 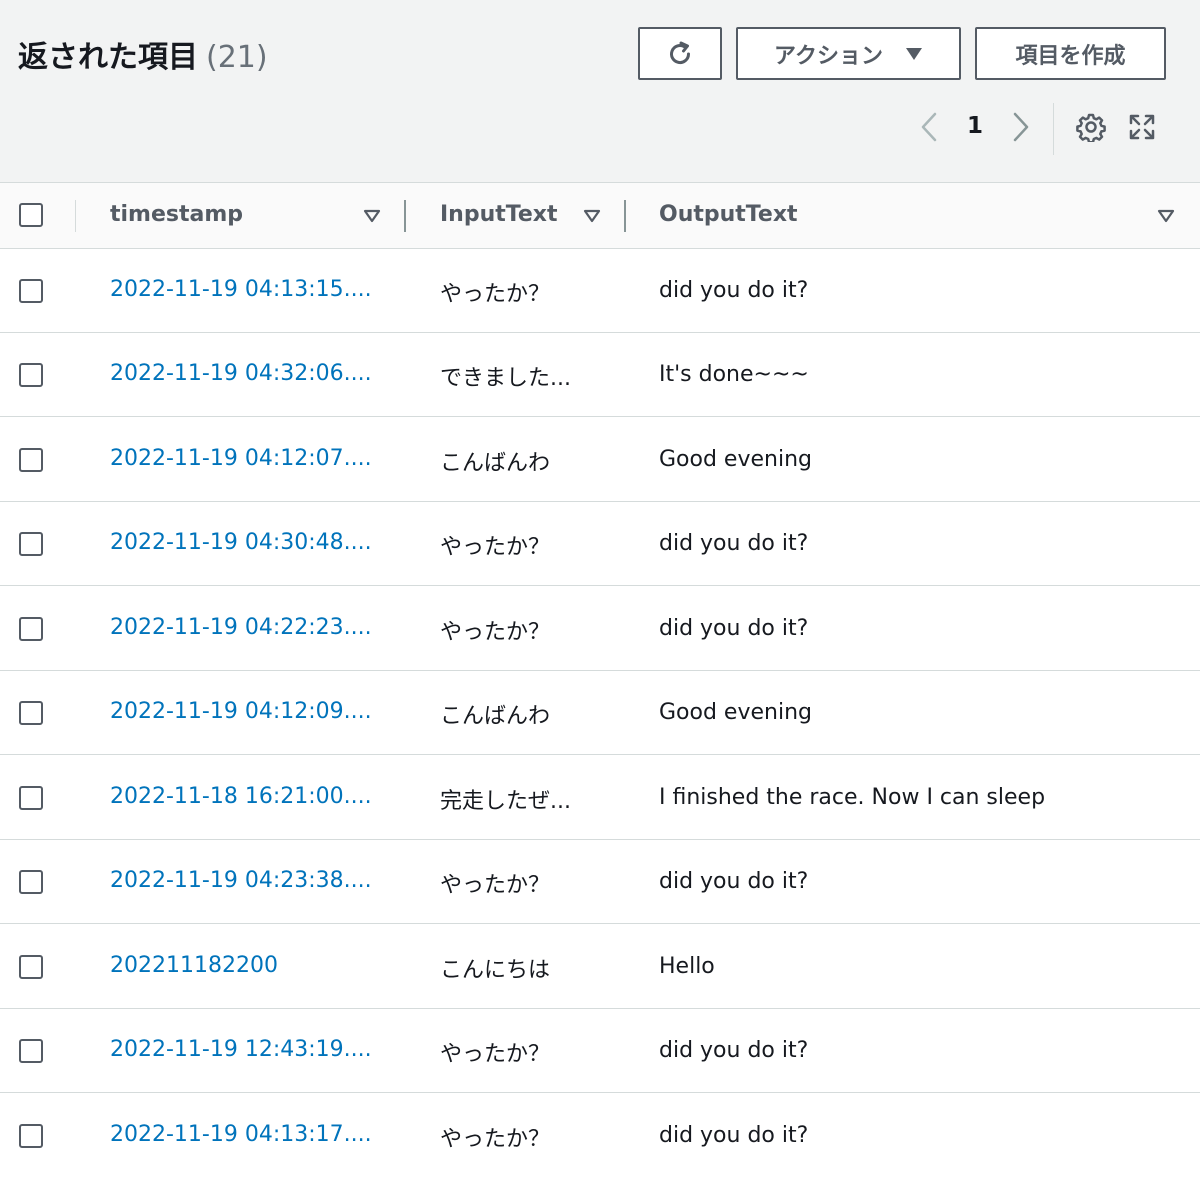 I want to click on actions-dropdown-button: アクション, so click(x=848, y=53).